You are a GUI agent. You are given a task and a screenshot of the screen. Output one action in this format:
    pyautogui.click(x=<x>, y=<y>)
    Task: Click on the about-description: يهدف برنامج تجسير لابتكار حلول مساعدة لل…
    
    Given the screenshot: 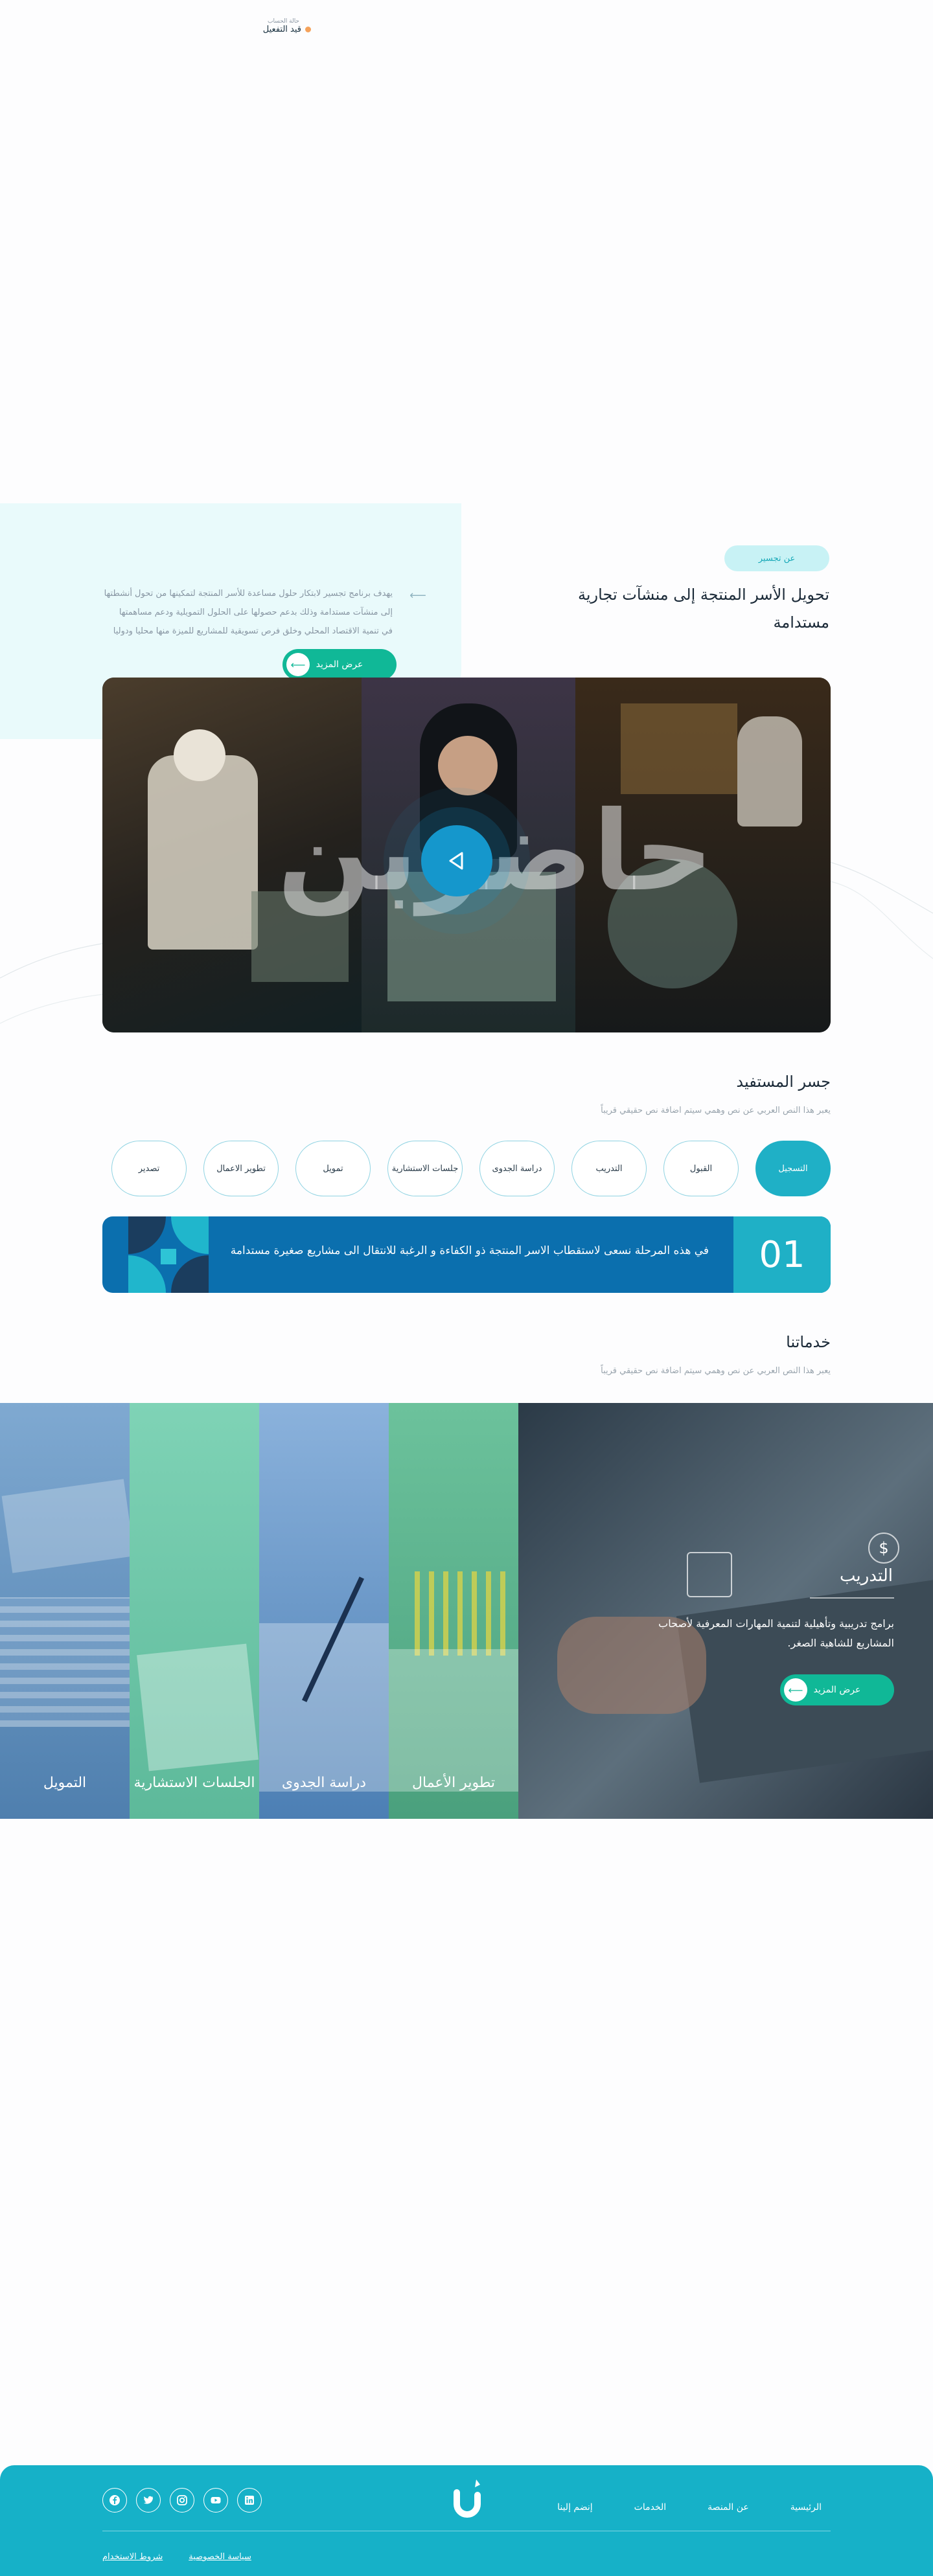 What is the action you would take?
    pyautogui.click(x=248, y=612)
    